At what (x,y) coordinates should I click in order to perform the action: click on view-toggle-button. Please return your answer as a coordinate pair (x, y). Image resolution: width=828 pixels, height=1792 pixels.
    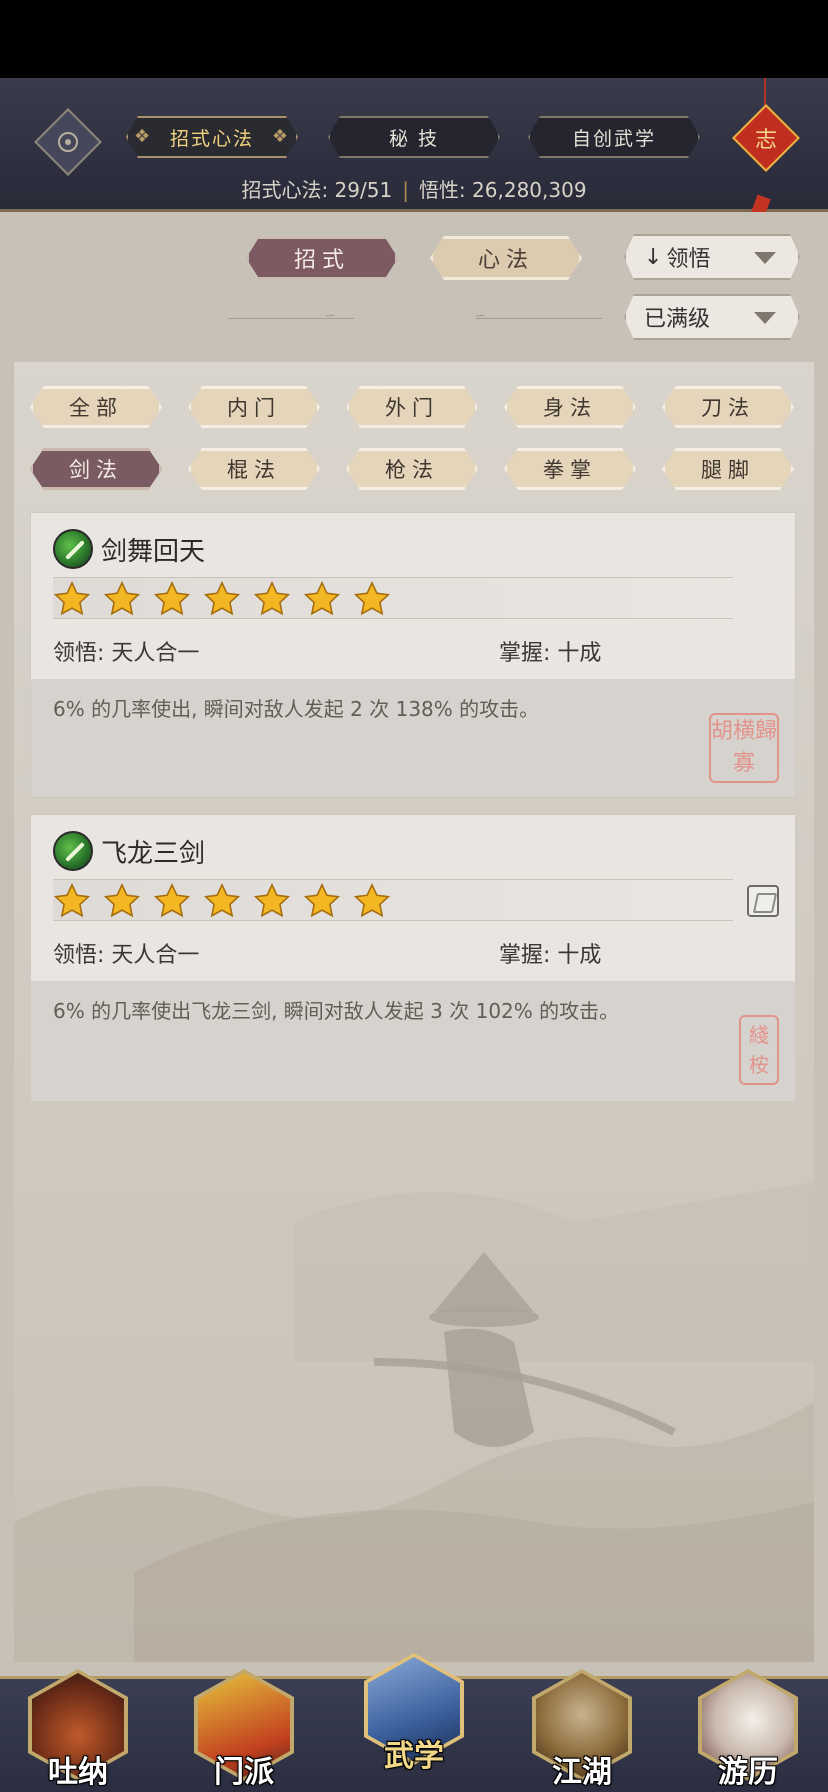
    Looking at the image, I should click on (68, 142).